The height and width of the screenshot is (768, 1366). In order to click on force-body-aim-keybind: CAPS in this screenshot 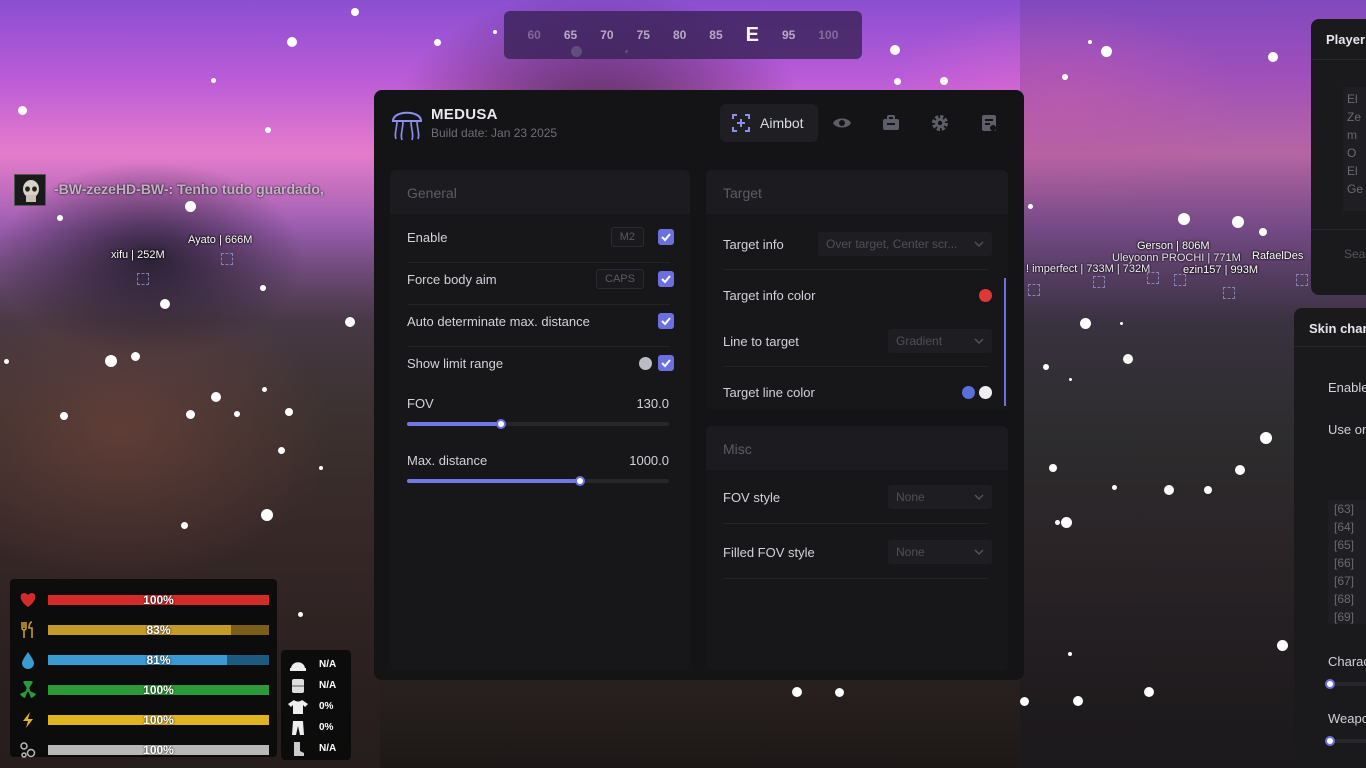, I will do `click(620, 279)`.